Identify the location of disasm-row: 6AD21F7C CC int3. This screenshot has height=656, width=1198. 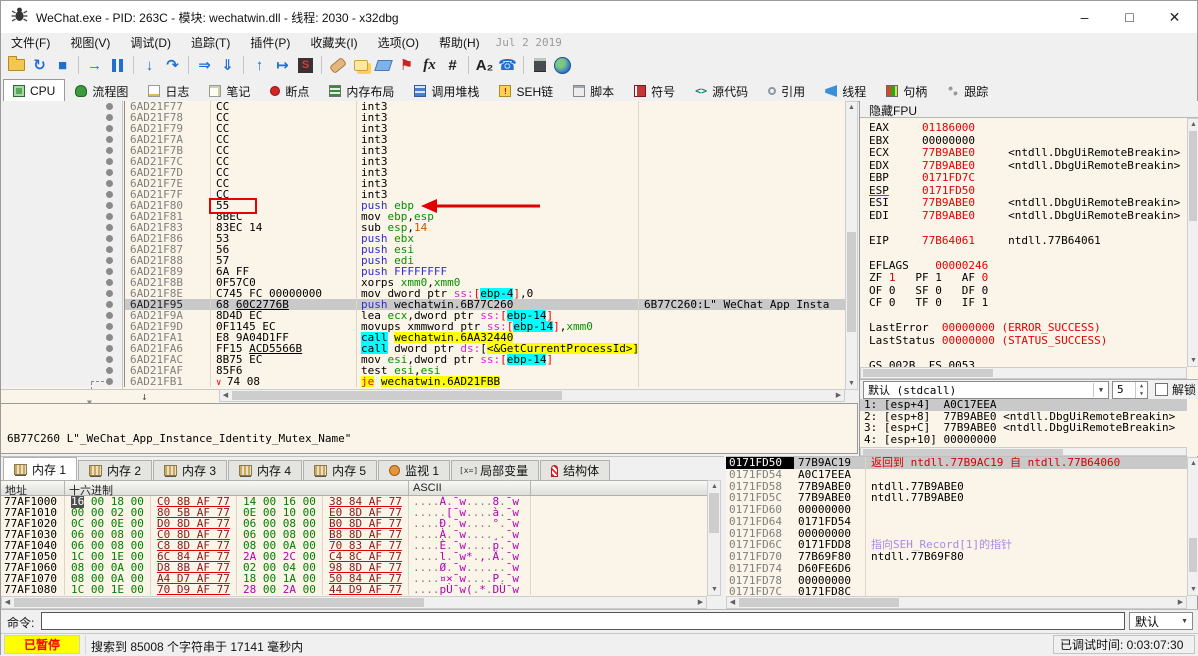
(423, 161).